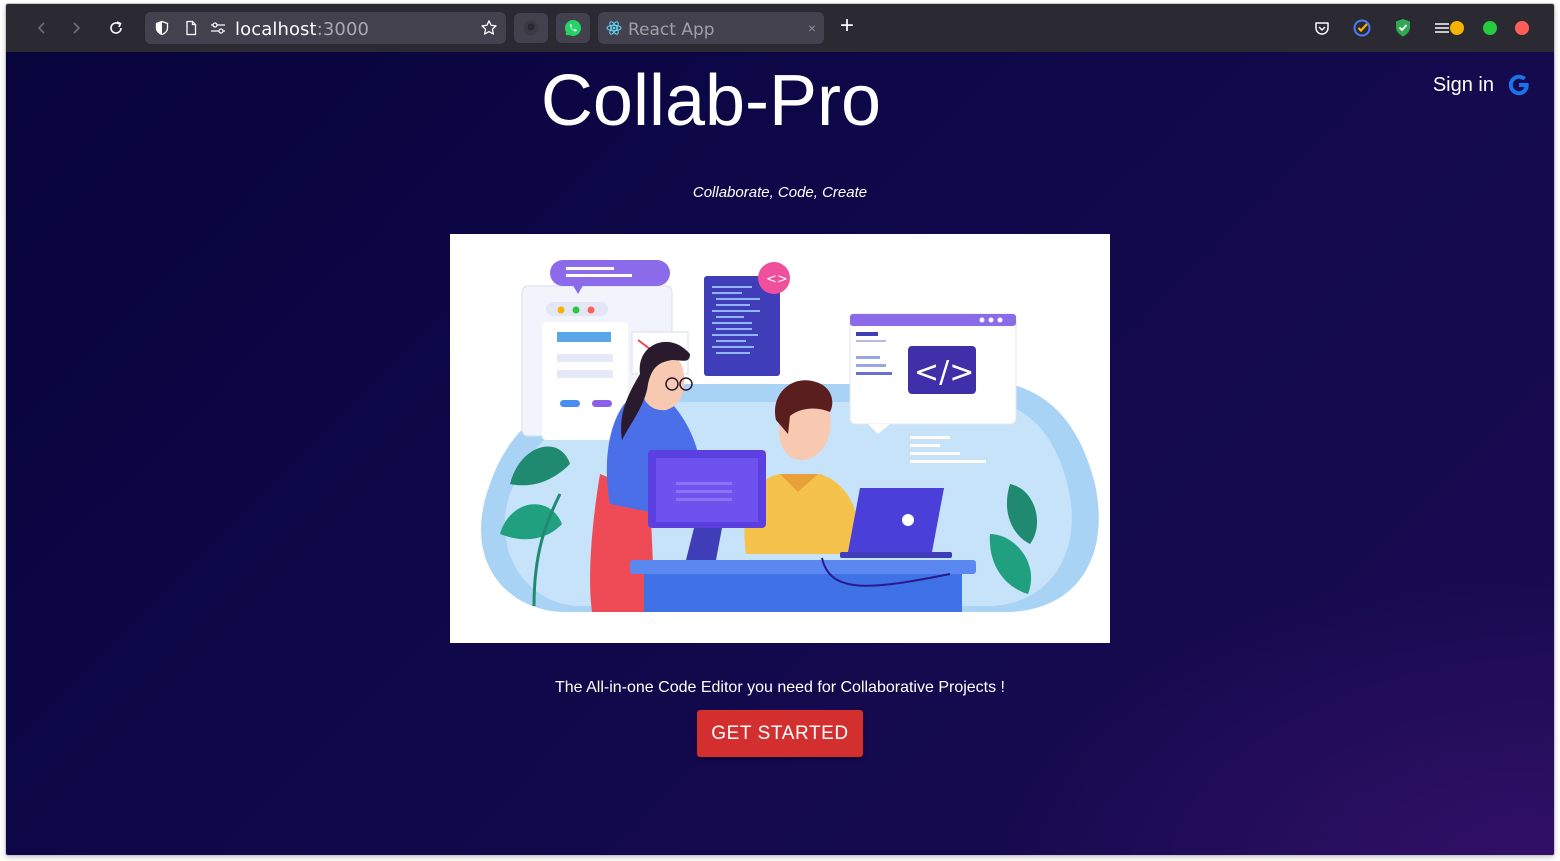 Image resolution: width=1560 pixels, height=861 pixels. What do you see at coordinates (1522, 28) in the screenshot?
I see `window-close-button` at bounding box center [1522, 28].